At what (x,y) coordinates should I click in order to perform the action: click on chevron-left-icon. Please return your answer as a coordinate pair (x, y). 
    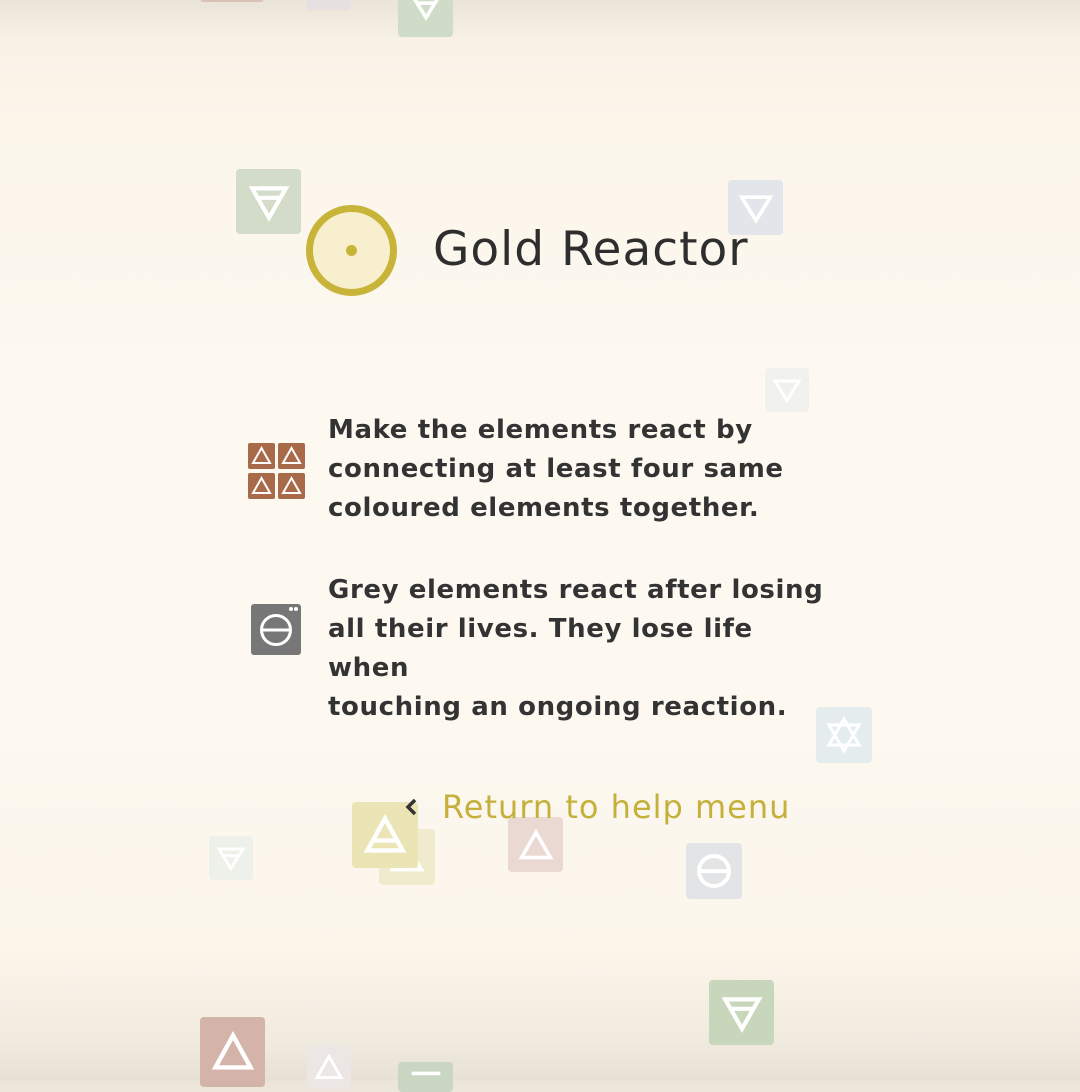
    Looking at the image, I should click on (414, 807).